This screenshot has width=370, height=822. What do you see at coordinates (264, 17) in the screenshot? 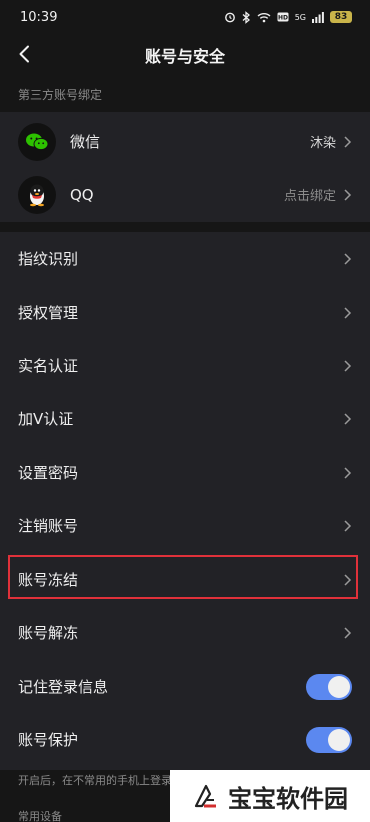
I see `wifi-icon` at bounding box center [264, 17].